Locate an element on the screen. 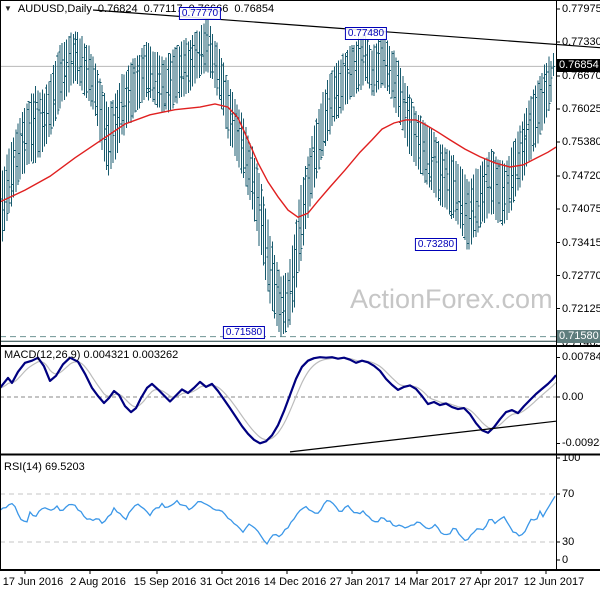 The height and width of the screenshot is (600, 600). x-axis-date-label: 27 Apr 2017 is located at coordinates (489, 582).